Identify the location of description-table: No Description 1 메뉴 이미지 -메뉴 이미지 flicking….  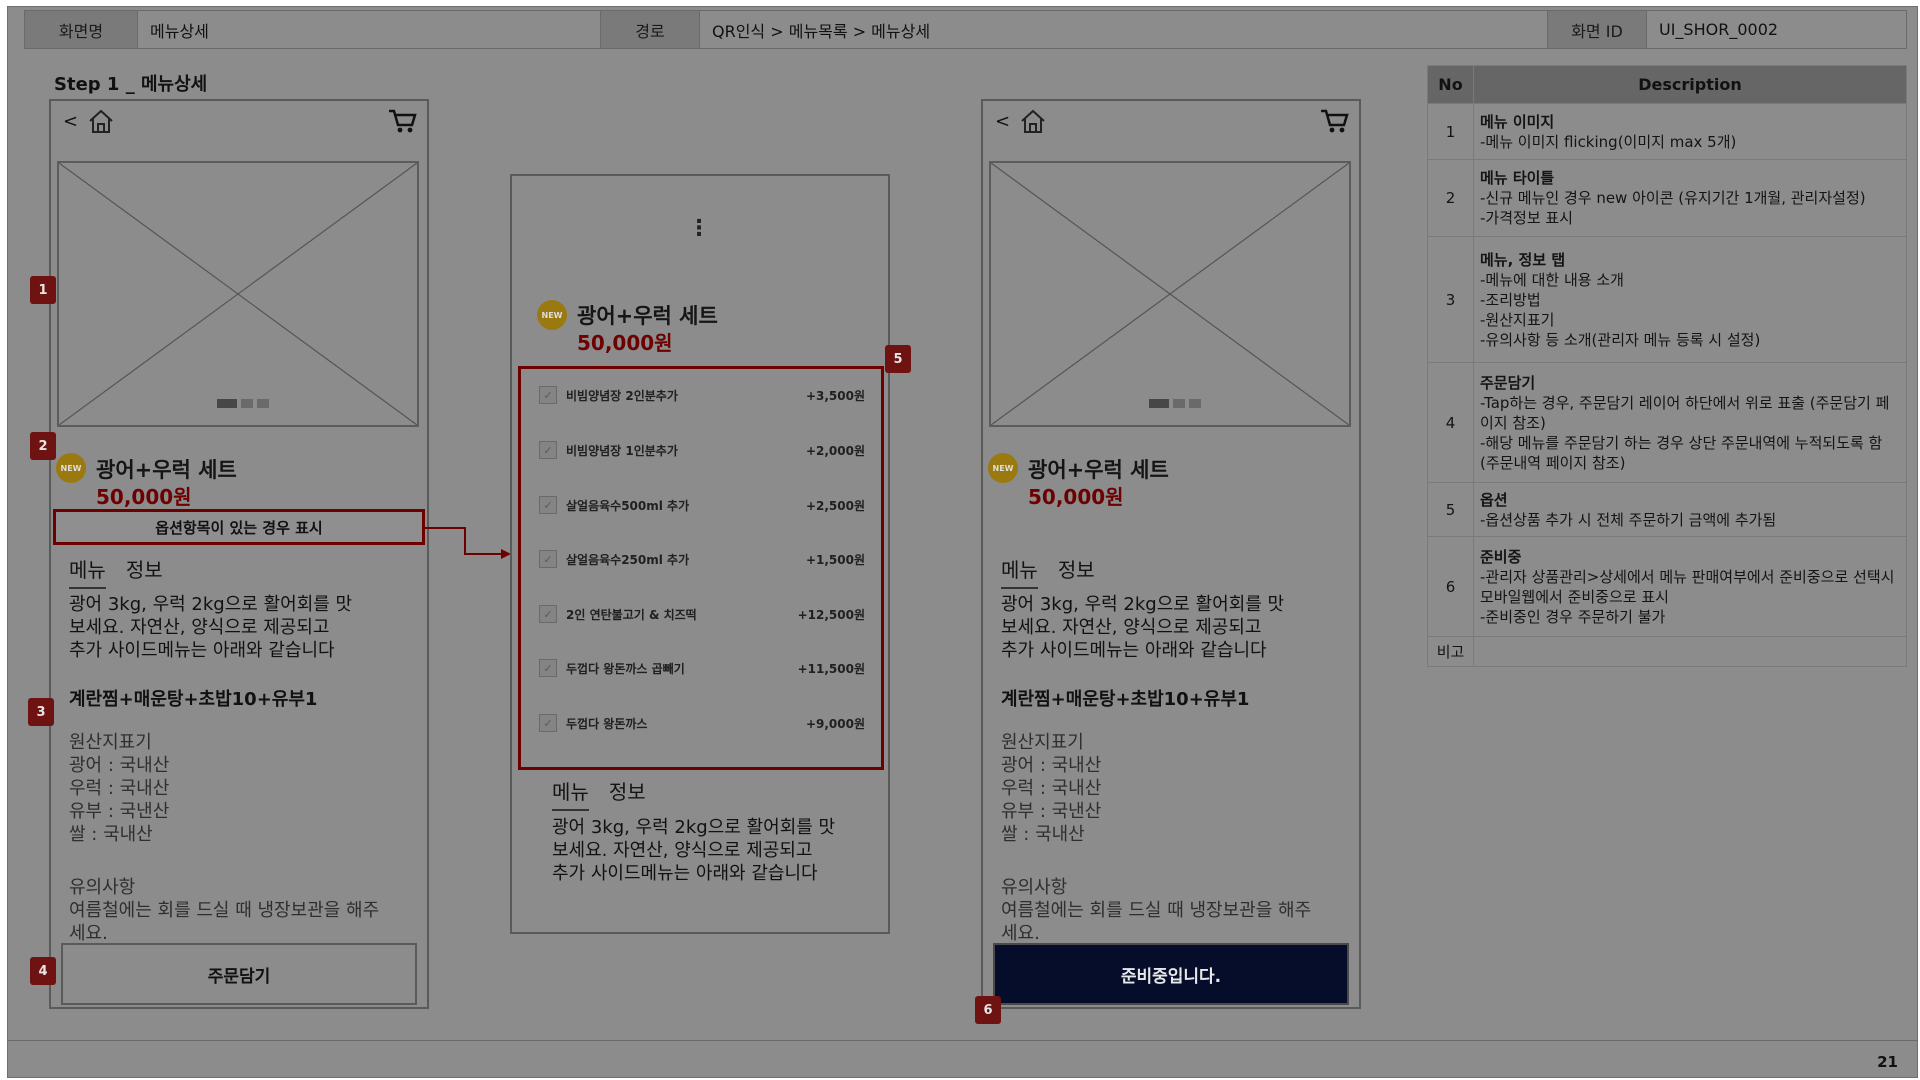
(1667, 366).